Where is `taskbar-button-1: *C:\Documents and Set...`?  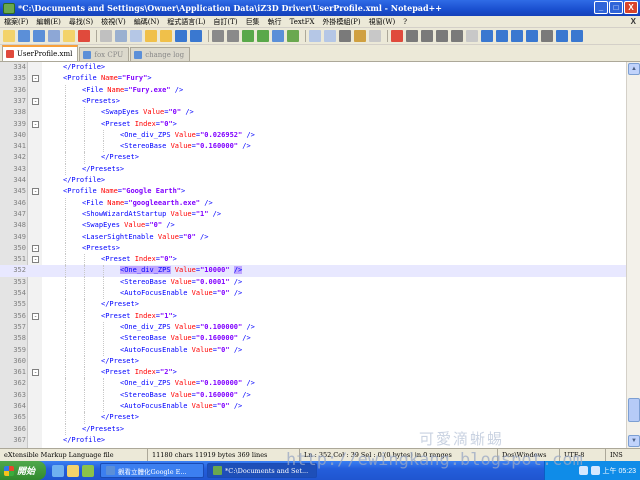
taskbar-button-1: *C:\Documents and Set... is located at coordinates (262, 470).